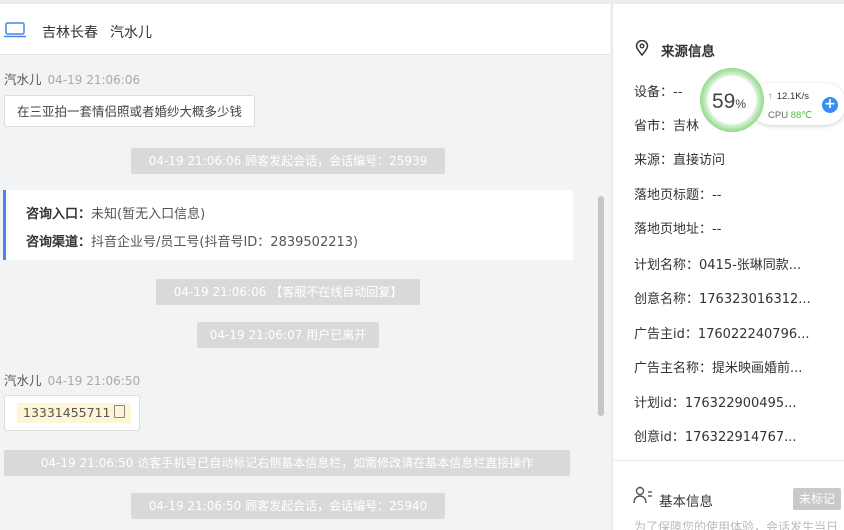  What do you see at coordinates (728, 460) in the screenshot?
I see `panel-divider` at bounding box center [728, 460].